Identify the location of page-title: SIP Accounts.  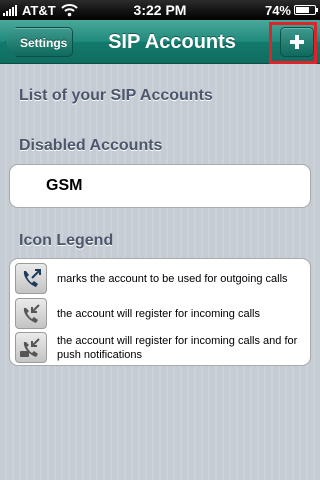
(172, 42).